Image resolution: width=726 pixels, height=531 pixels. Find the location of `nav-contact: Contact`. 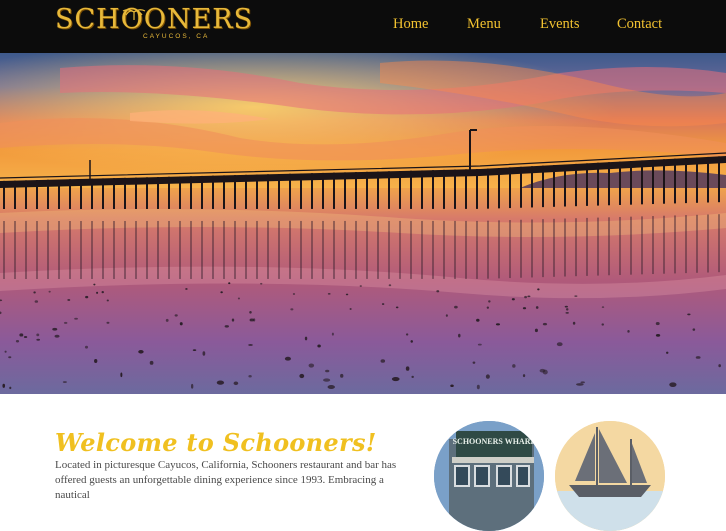

nav-contact: Contact is located at coordinates (639, 24).